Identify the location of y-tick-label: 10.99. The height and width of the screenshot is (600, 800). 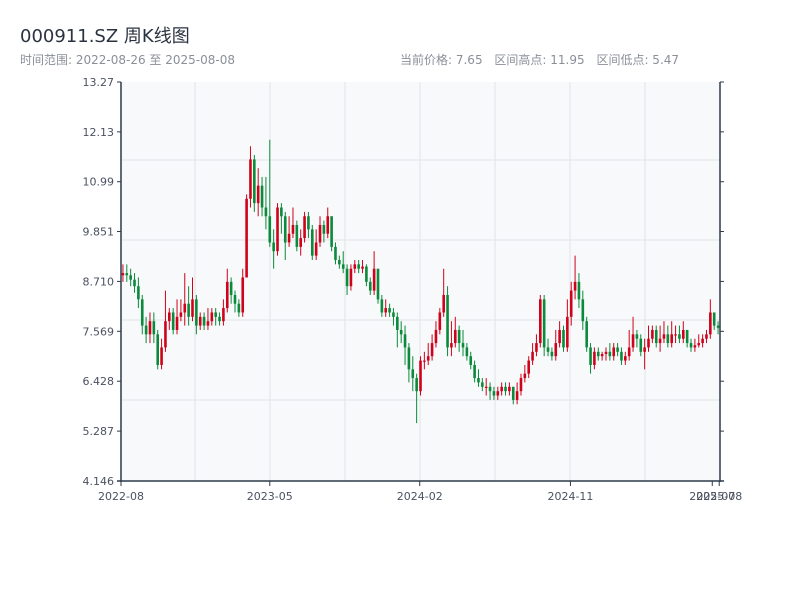
(99, 182).